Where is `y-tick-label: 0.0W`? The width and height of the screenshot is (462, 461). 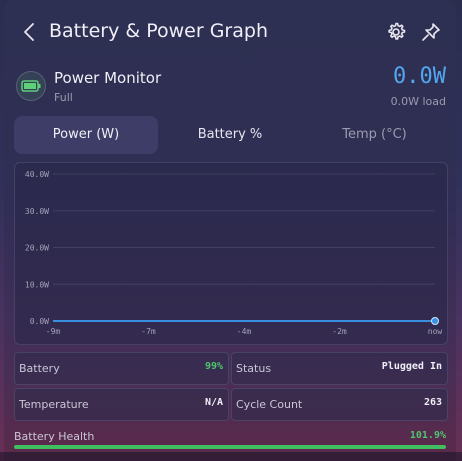
y-tick-label: 0.0W is located at coordinates (39, 321).